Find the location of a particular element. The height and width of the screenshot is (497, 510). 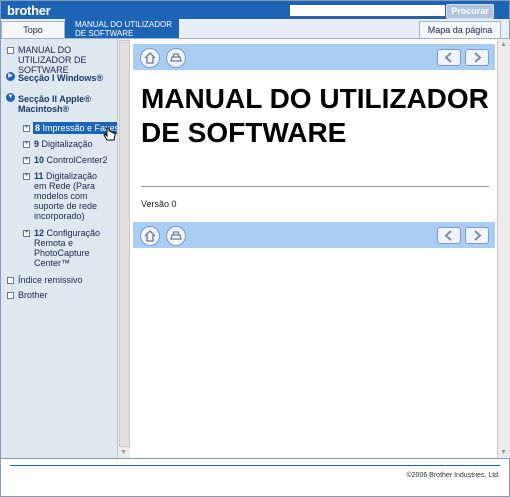

document-title: MANUAL DO UTILIZADOR DE SOFTWARE is located at coordinates (315, 115).